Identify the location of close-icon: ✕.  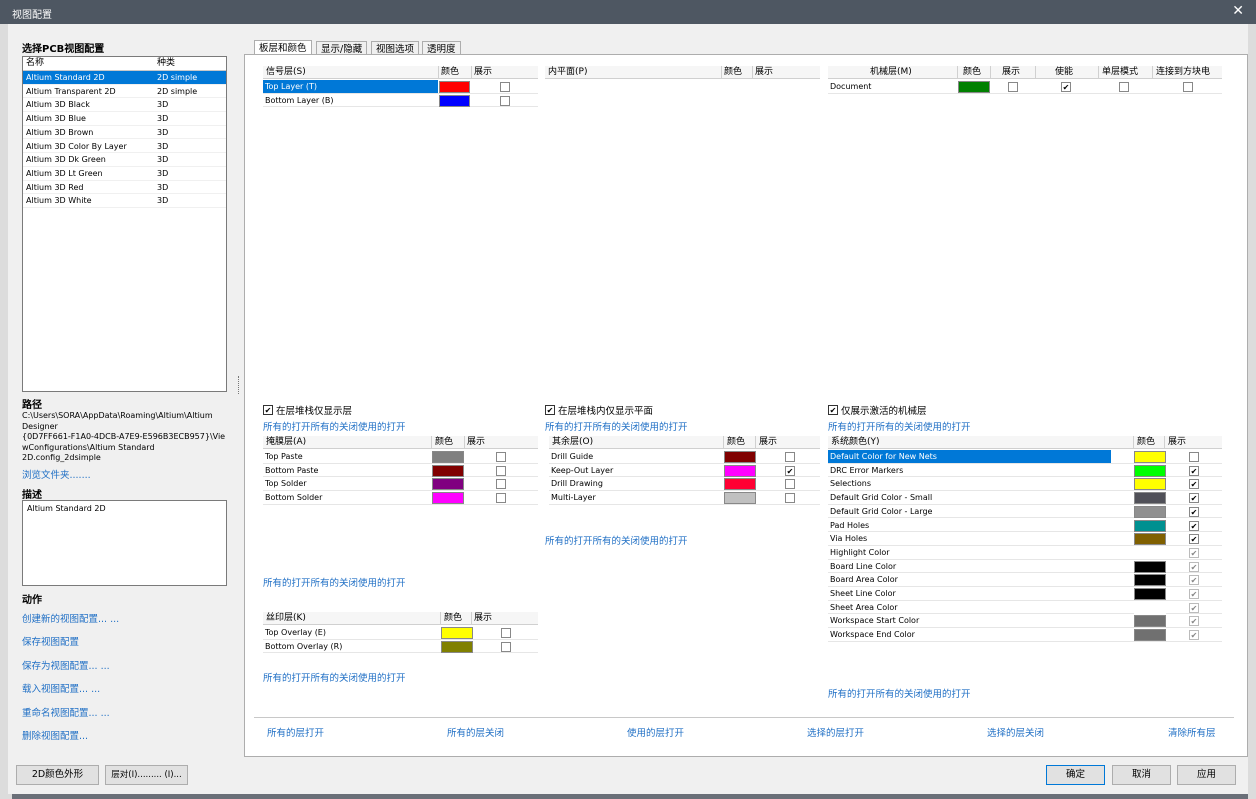
(1238, 11).